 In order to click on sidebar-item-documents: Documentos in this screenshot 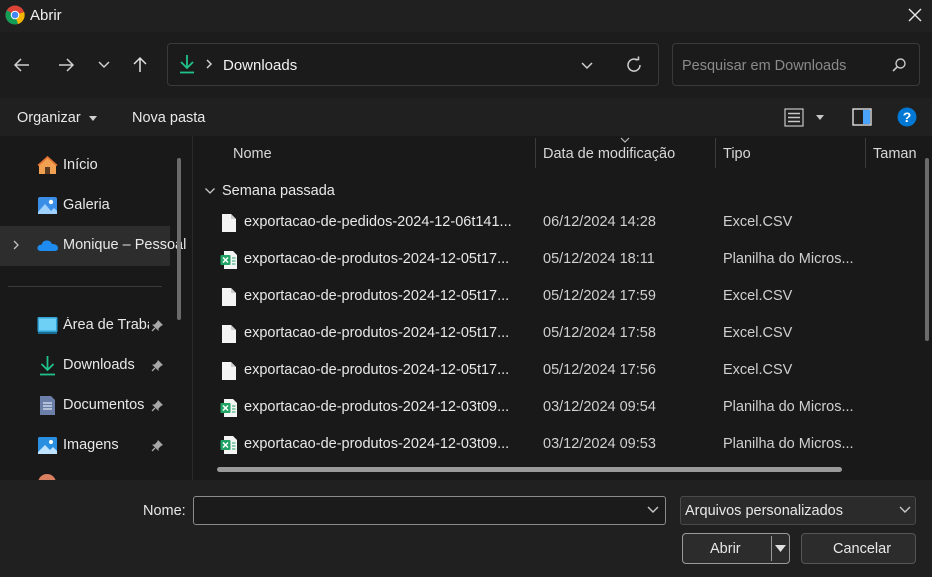, I will do `click(85, 406)`.